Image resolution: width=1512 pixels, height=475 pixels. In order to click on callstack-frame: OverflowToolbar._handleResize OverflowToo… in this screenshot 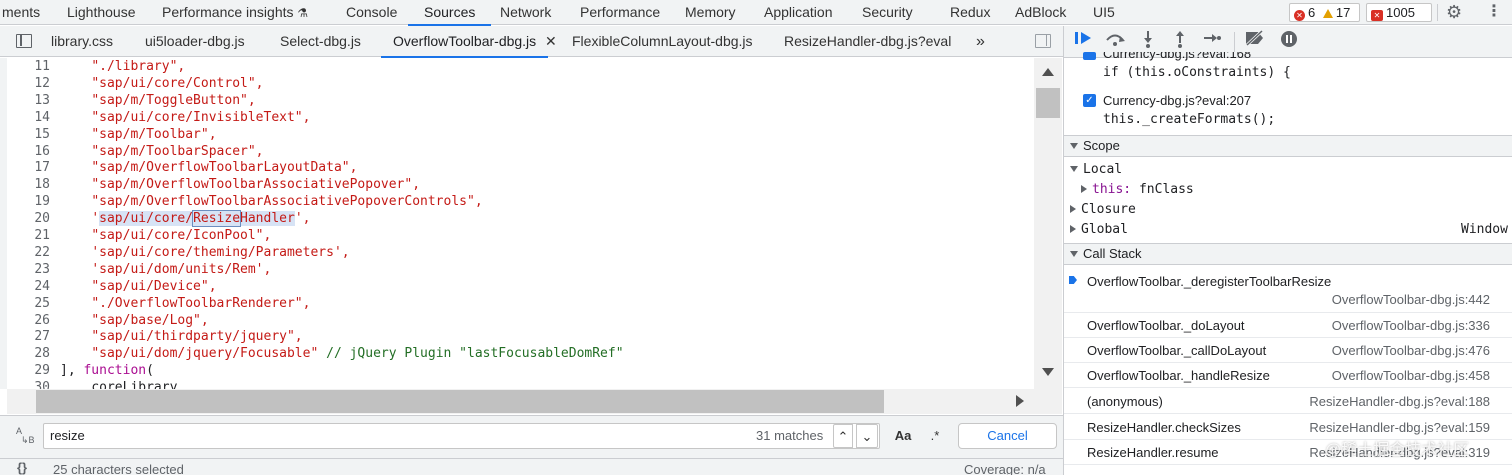, I will do `click(1288, 375)`.